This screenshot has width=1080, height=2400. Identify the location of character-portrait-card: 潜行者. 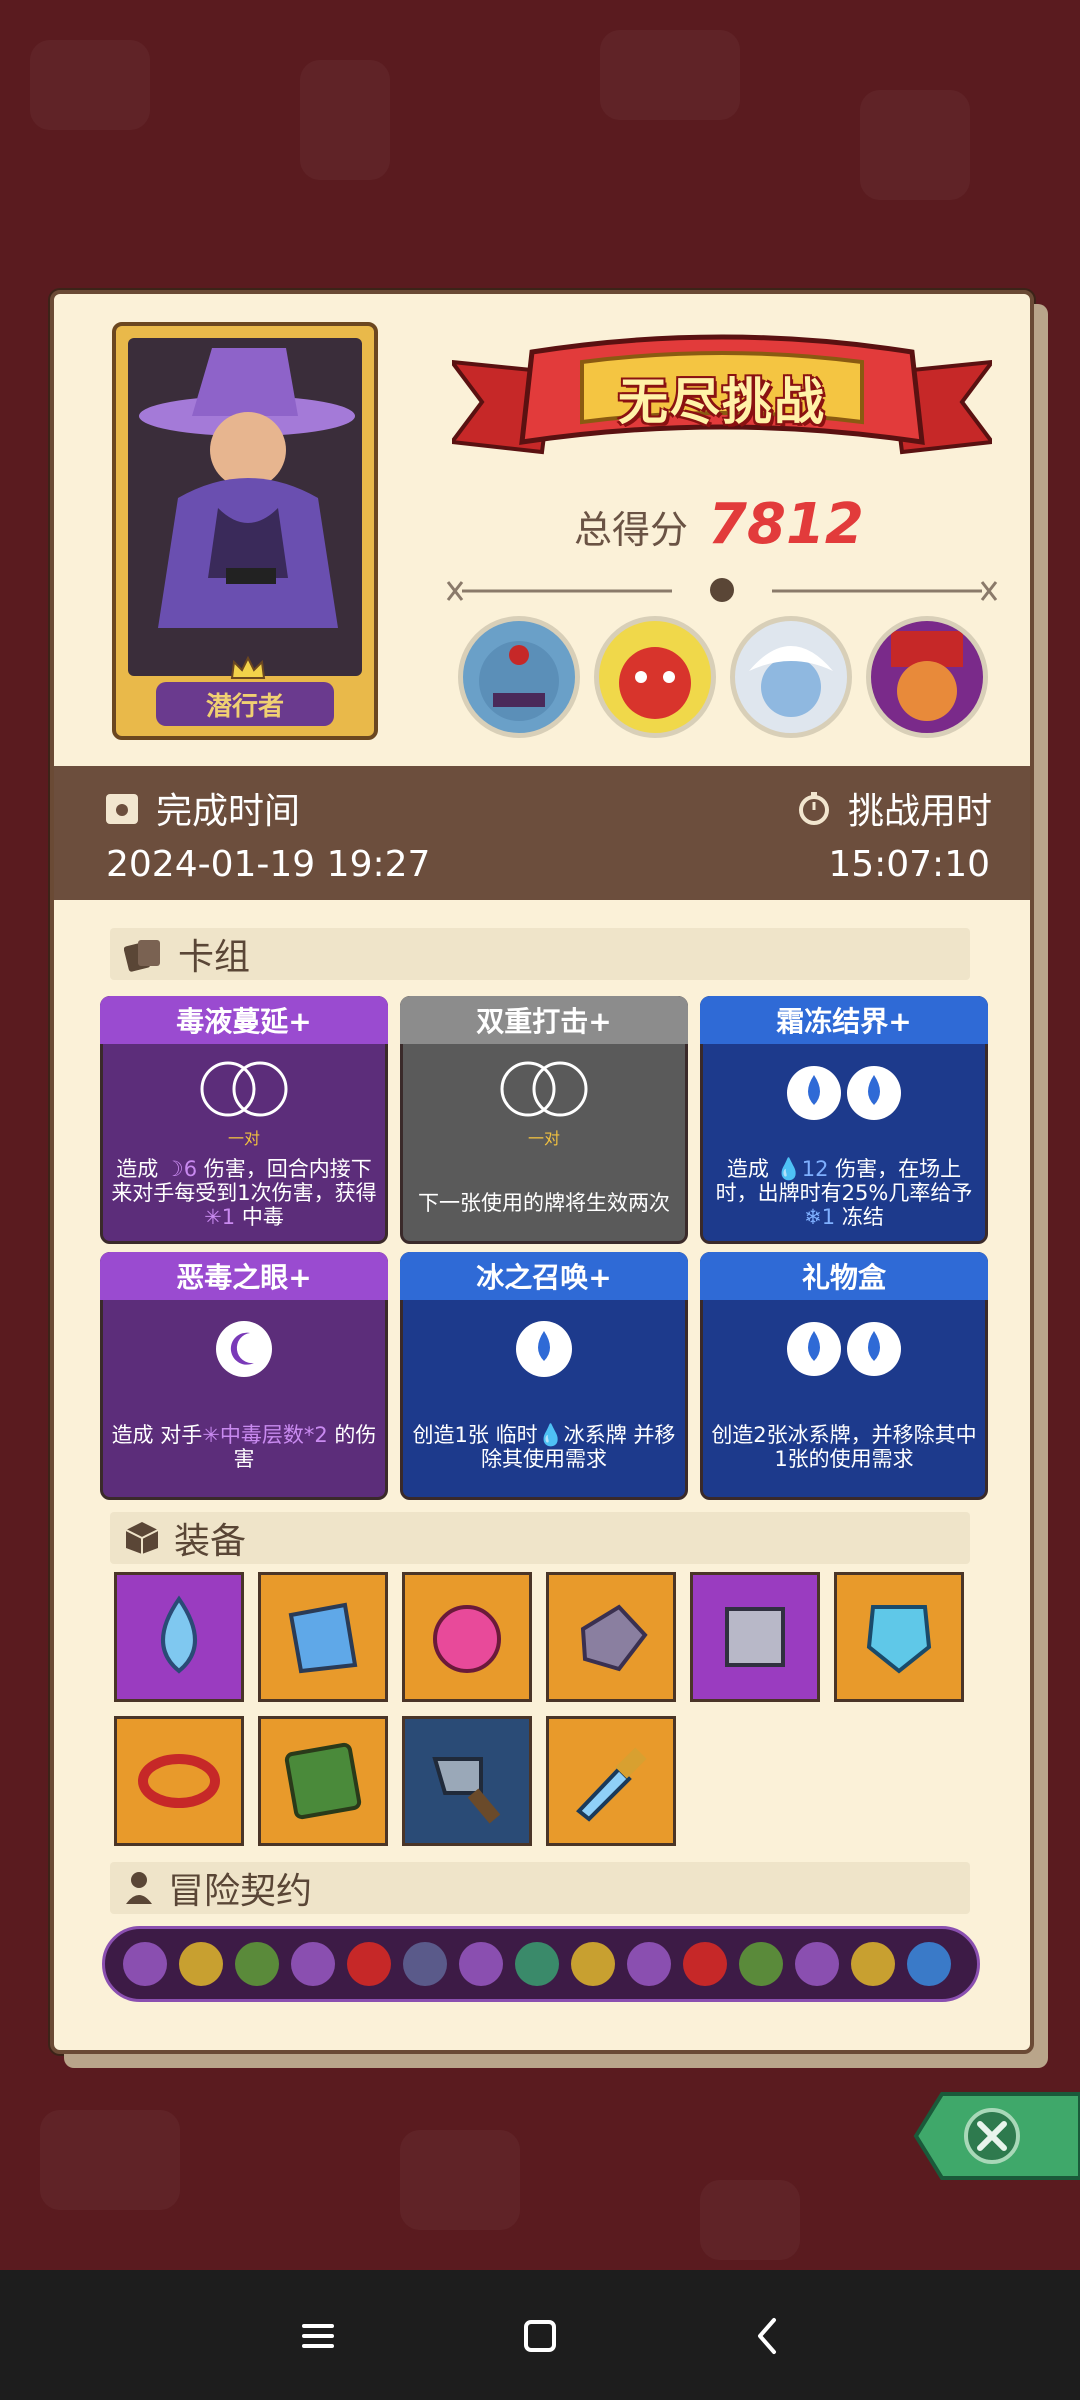
(245, 531).